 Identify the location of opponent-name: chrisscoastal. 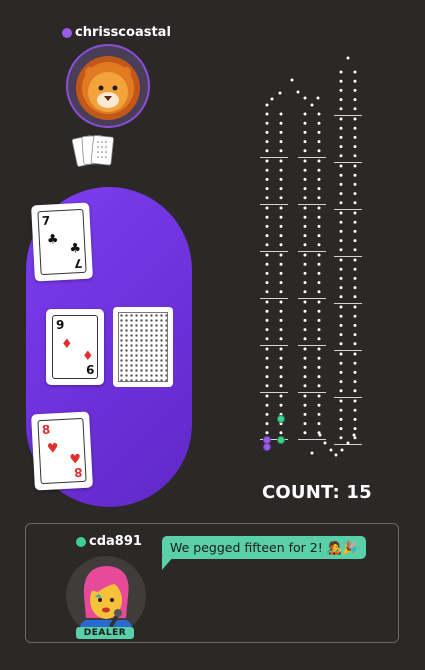
(123, 32).